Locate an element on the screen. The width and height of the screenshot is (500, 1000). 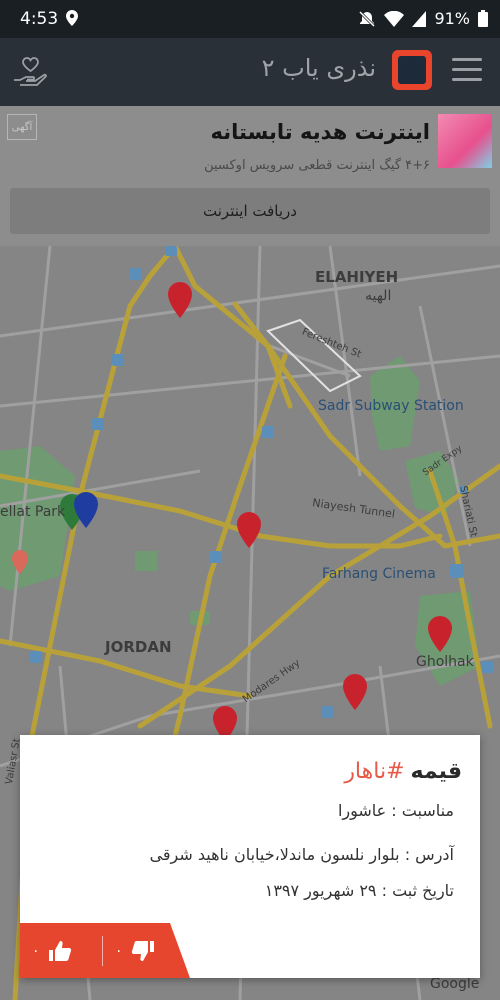
map-label-gholhak: Gholhak is located at coordinates (445, 662).